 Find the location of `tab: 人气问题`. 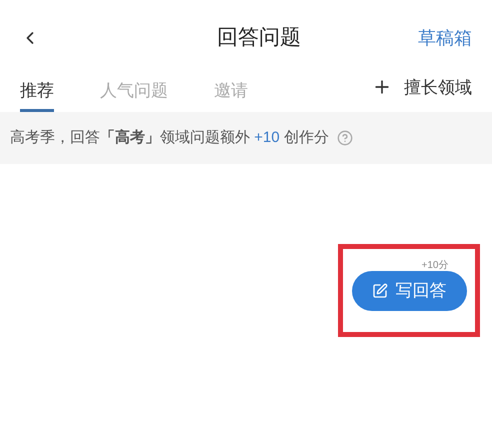

tab: 人气问题 is located at coordinates (134, 95).